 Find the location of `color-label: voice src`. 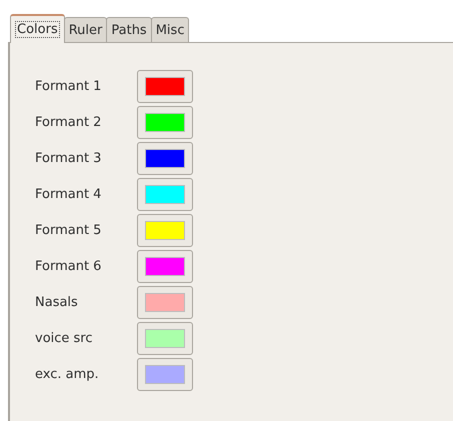

color-label: voice src is located at coordinates (64, 338).